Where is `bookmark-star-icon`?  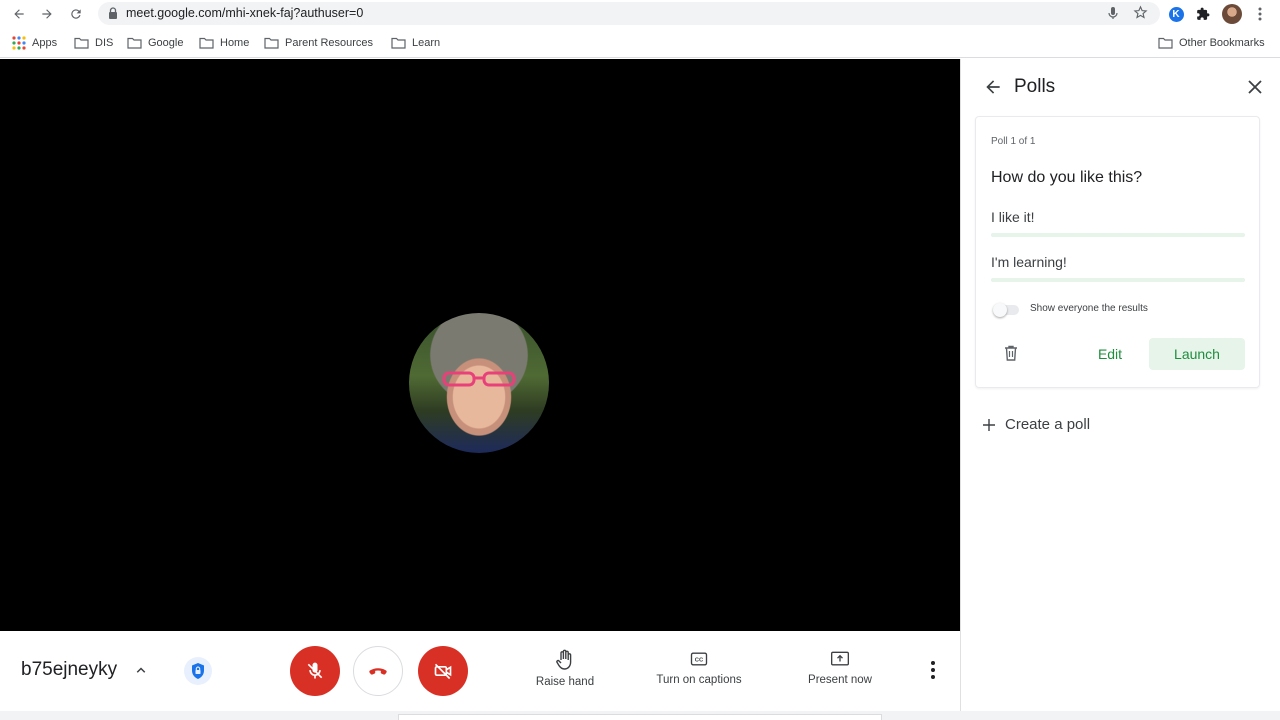 bookmark-star-icon is located at coordinates (1140, 12).